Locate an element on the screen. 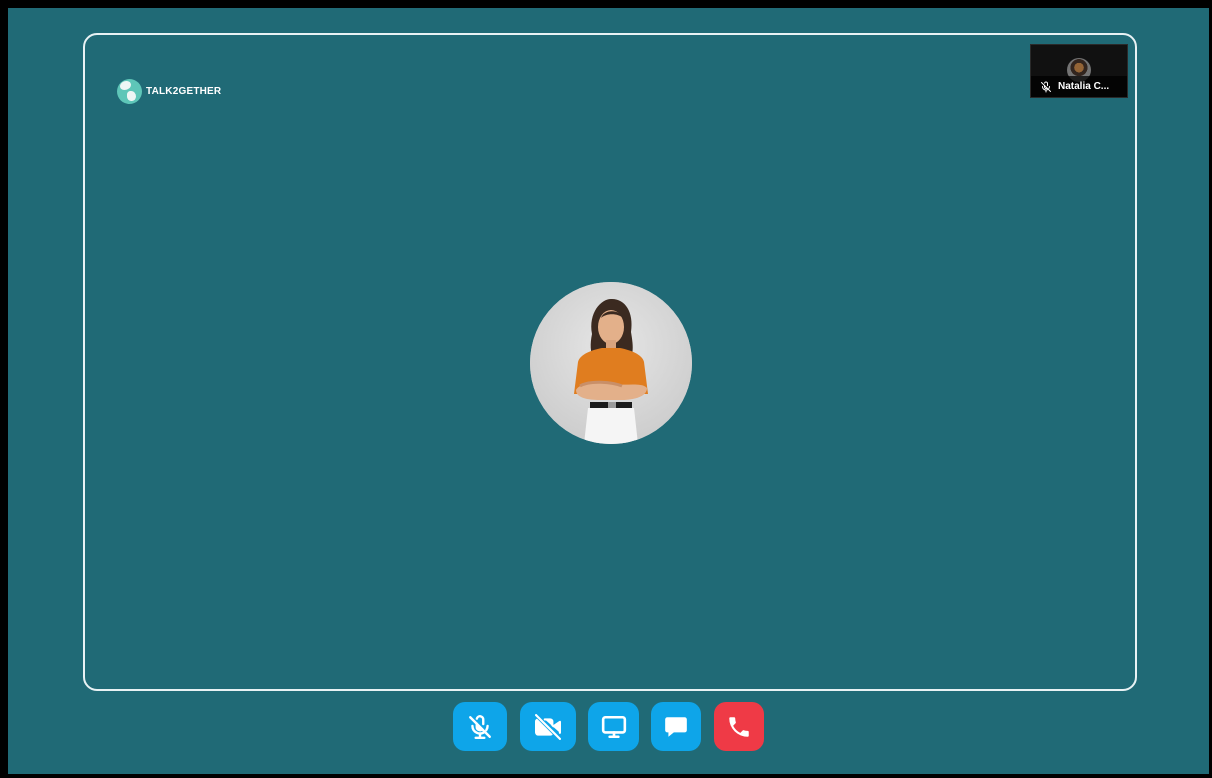  video-off-icon is located at coordinates (548, 726).